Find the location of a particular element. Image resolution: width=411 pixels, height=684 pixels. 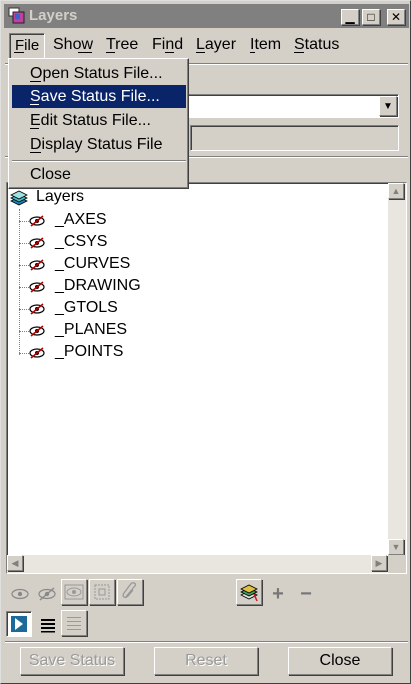

tree-view-mode-button is located at coordinates (19, 624).